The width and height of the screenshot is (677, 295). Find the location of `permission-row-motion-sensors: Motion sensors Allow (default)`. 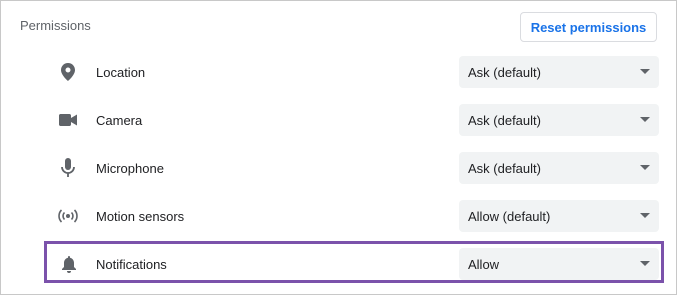

permission-row-motion-sensors: Motion sensors Allow (default) is located at coordinates (355, 216).